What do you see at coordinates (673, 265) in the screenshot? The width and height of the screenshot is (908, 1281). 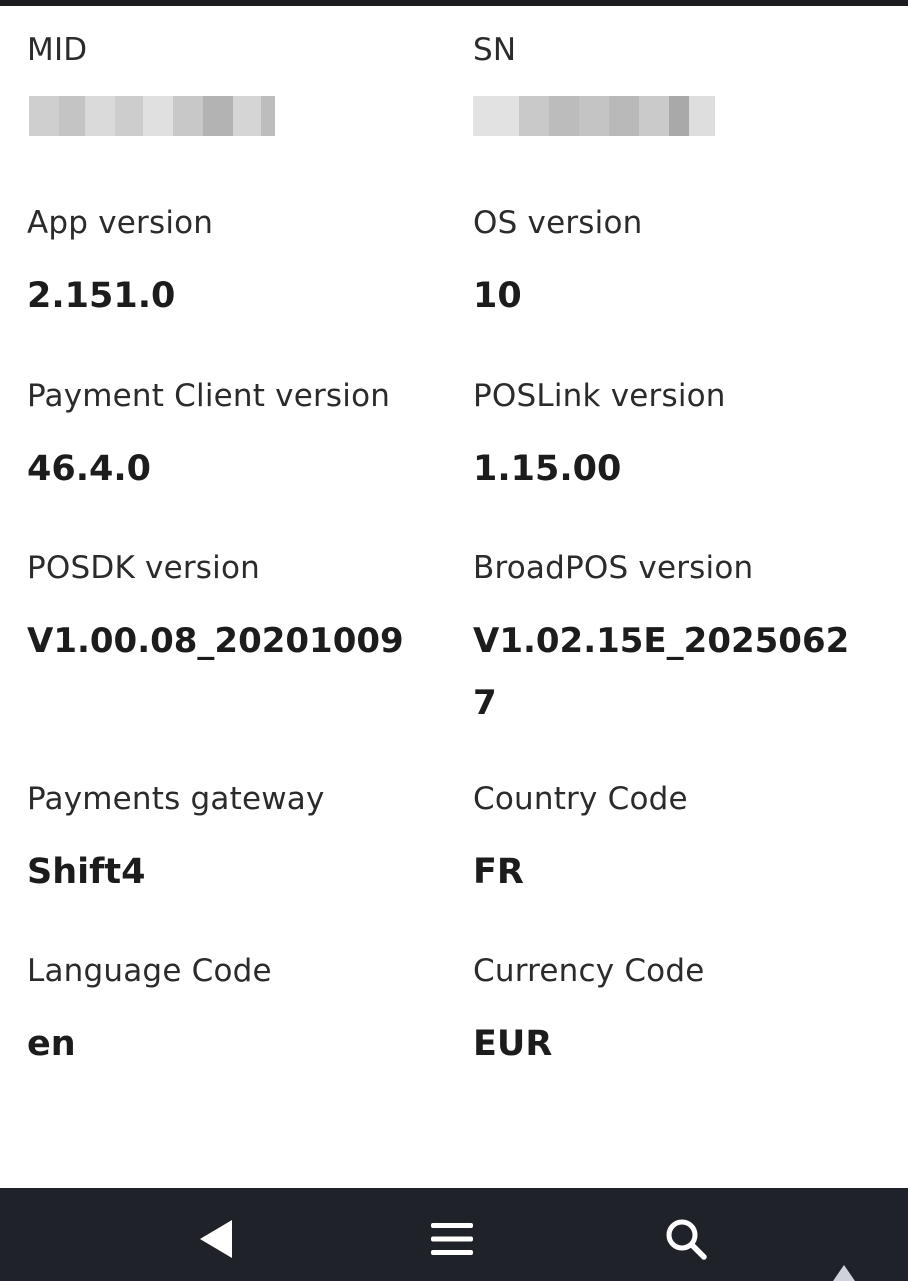 I see `field-os-version: OS version 10` at bounding box center [673, 265].